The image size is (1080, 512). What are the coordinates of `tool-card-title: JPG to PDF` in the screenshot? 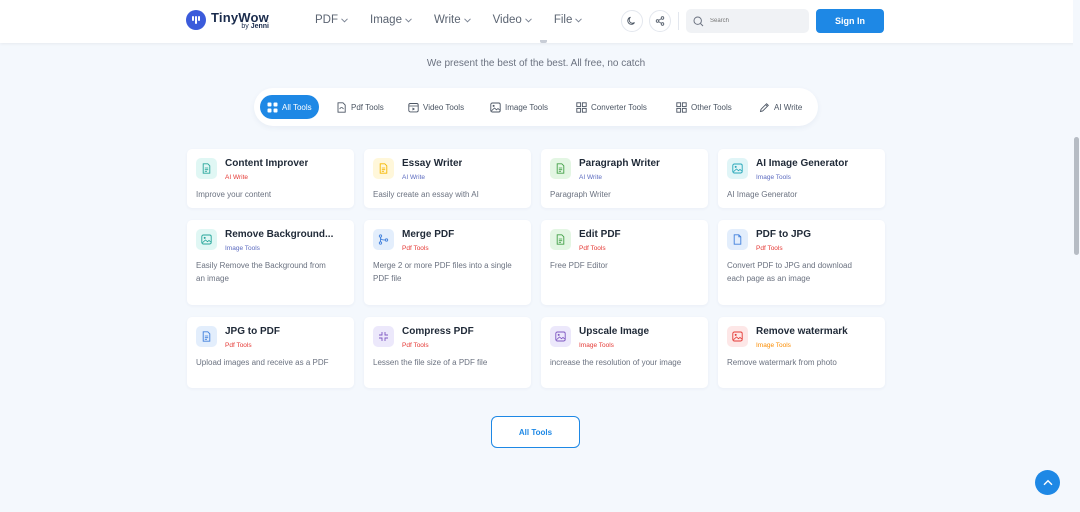 It's located at (253, 331).